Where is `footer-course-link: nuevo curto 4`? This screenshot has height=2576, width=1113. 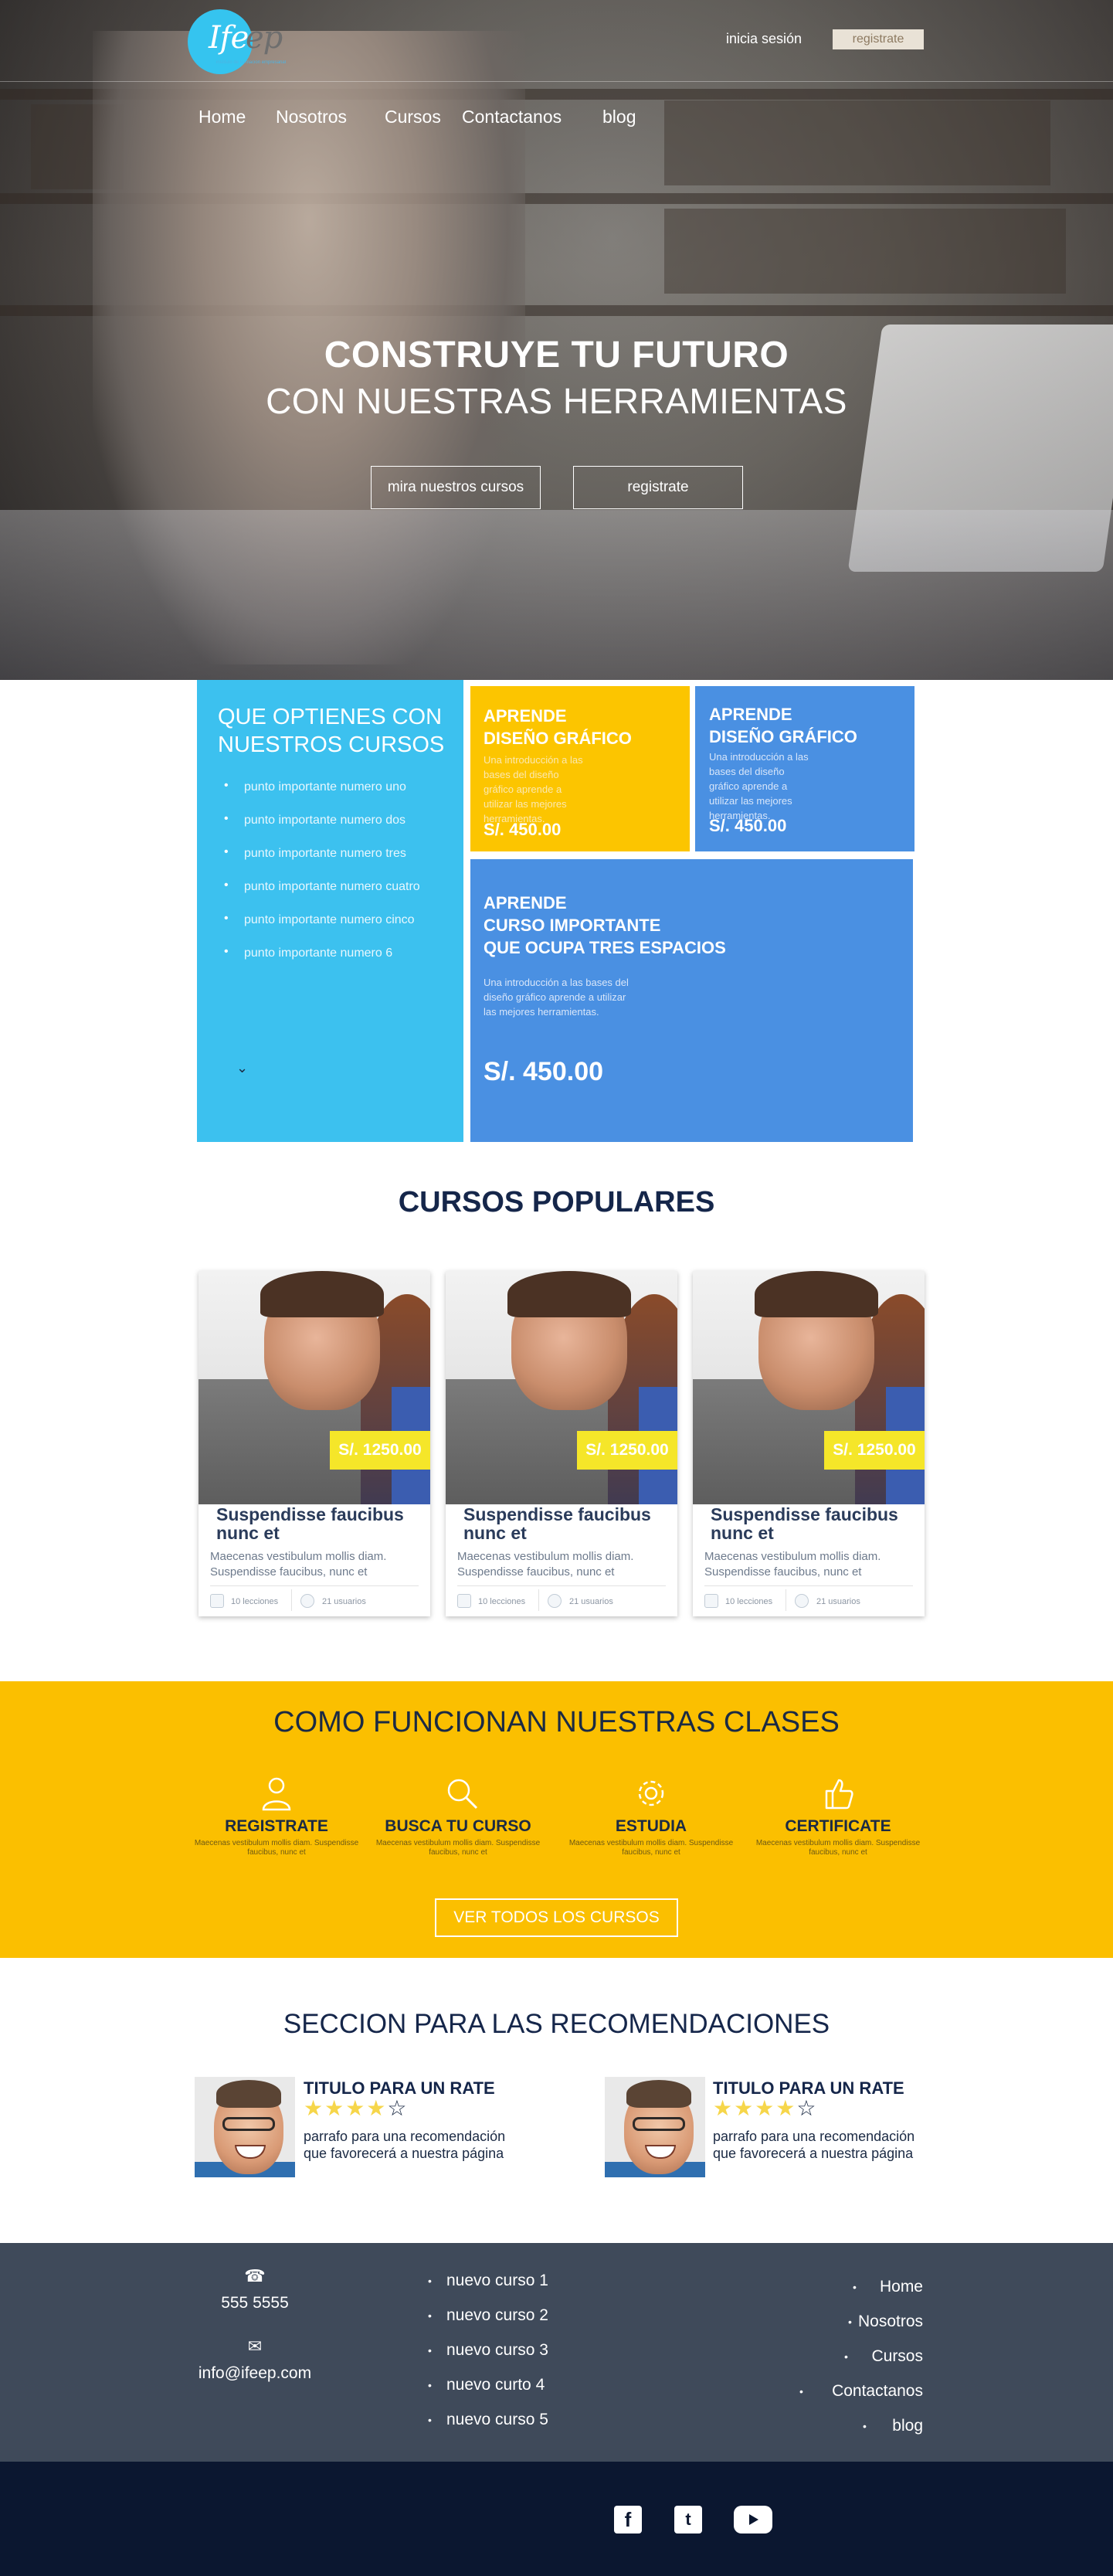 footer-course-link: nuevo curto 4 is located at coordinates (495, 2385).